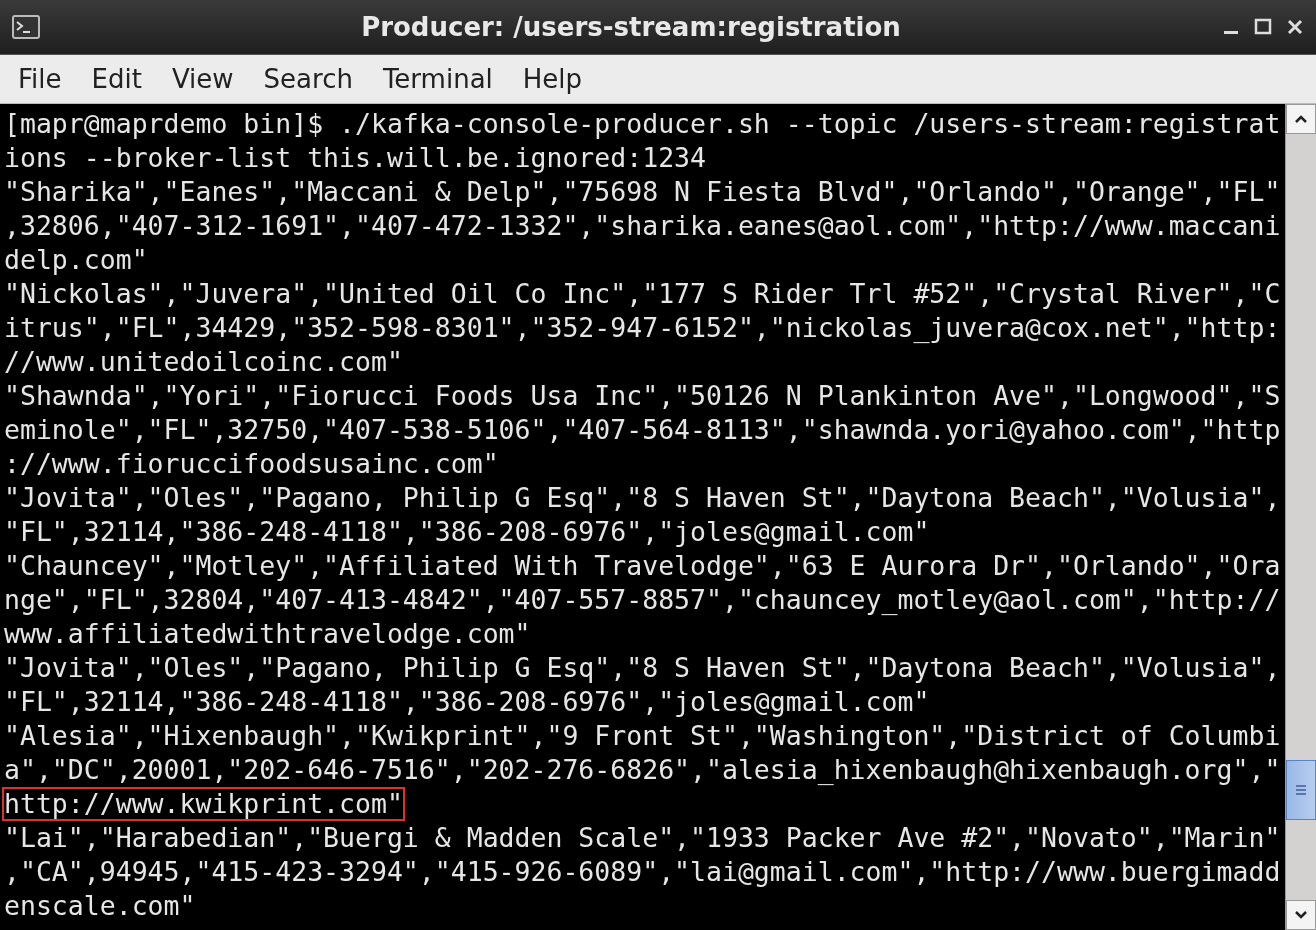 This screenshot has height=930, width=1316. I want to click on terminal-line: http://www.kwikprint.com", so click(203, 804).